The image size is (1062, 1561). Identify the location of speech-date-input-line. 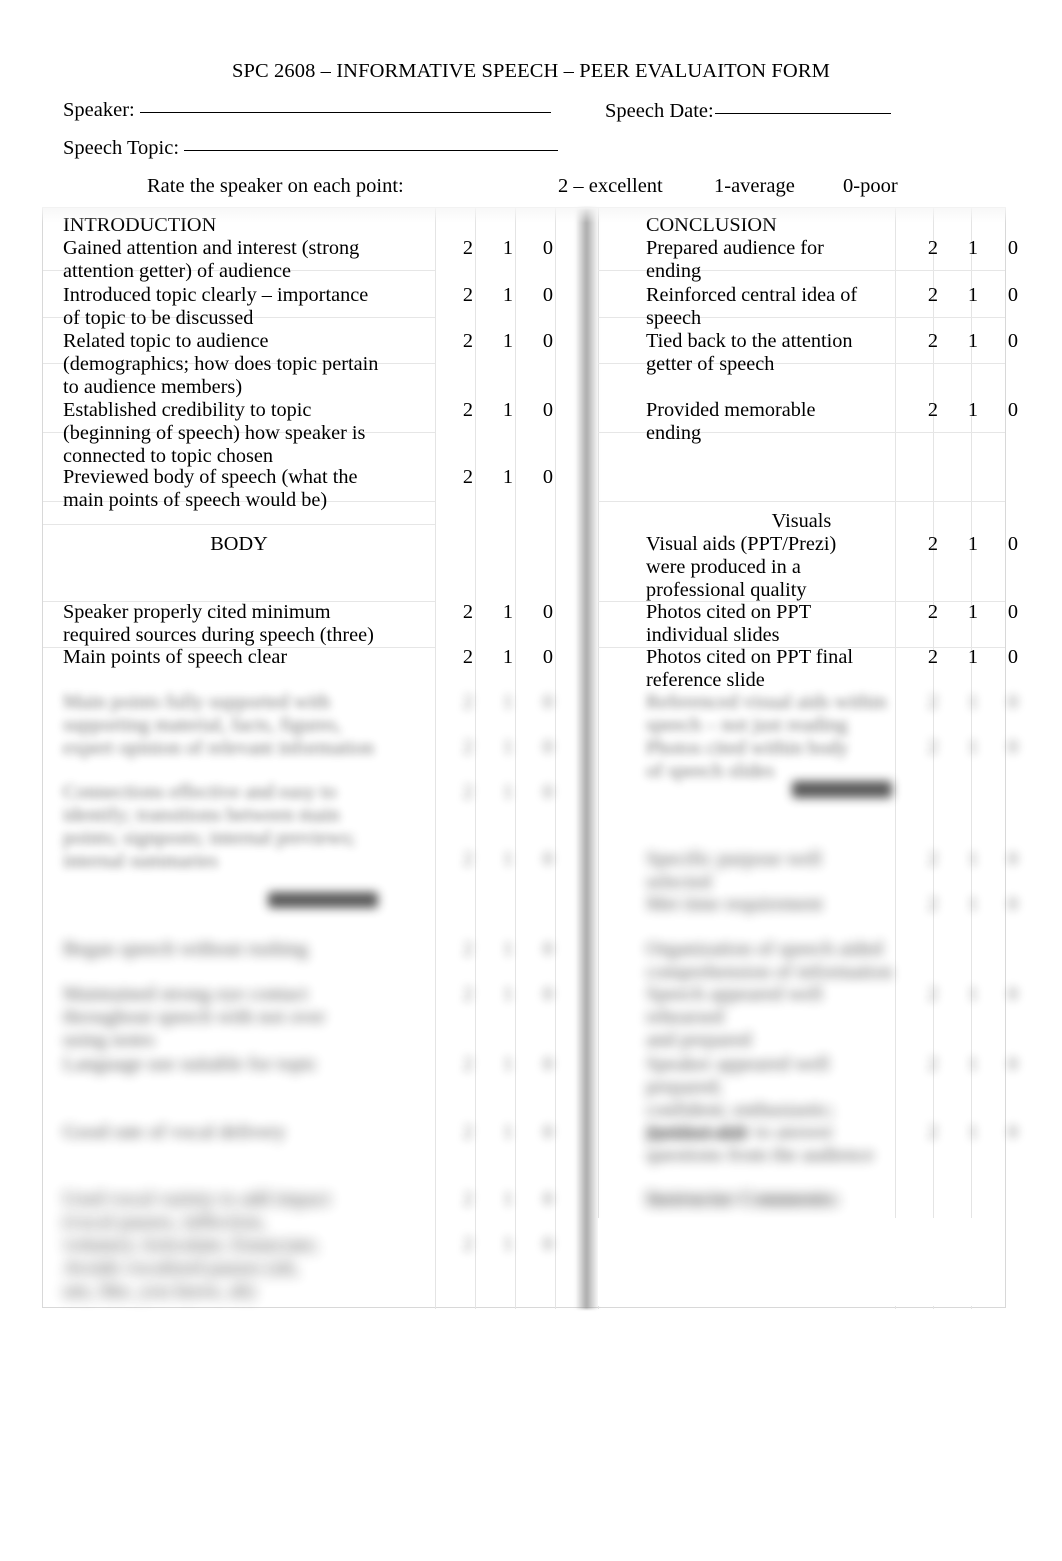
(802, 113).